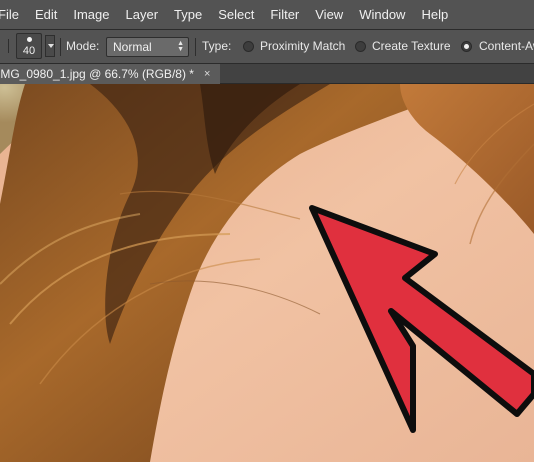  I want to click on radio-proximity-match, so click(248, 46).